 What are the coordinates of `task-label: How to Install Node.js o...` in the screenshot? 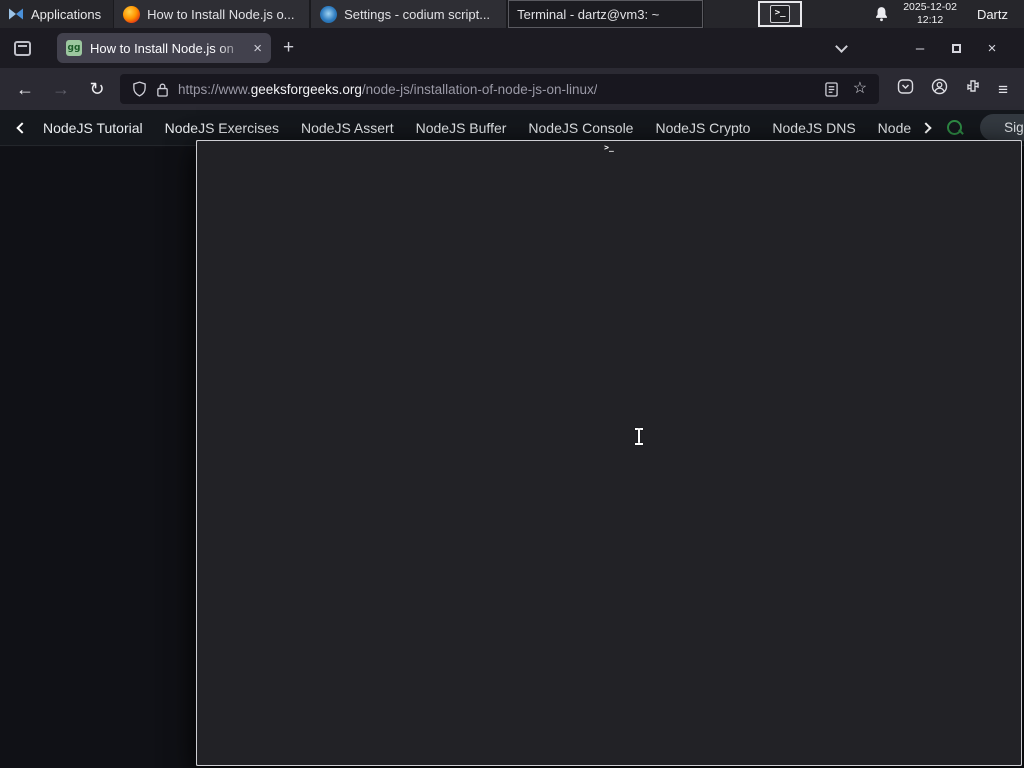 It's located at (221, 14).